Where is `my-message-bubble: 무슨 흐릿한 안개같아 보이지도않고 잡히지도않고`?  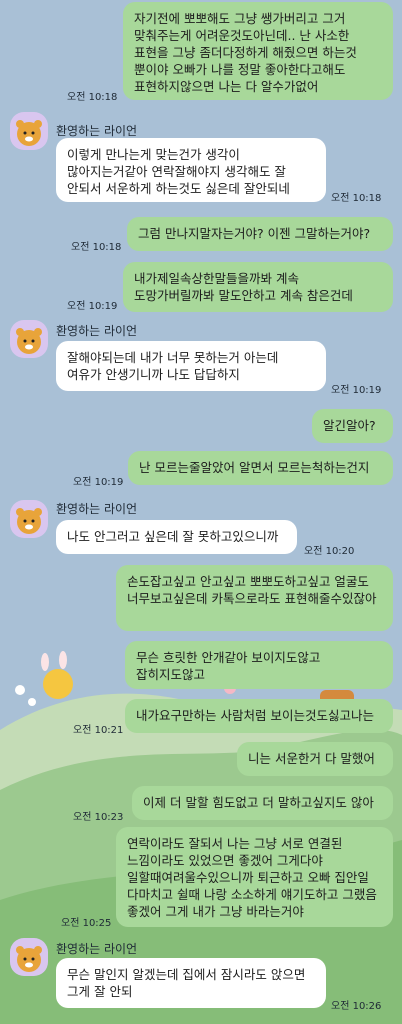 my-message-bubble: 무슨 흐릿한 안개같아 보이지도않고 잡히지도않고 is located at coordinates (259, 665).